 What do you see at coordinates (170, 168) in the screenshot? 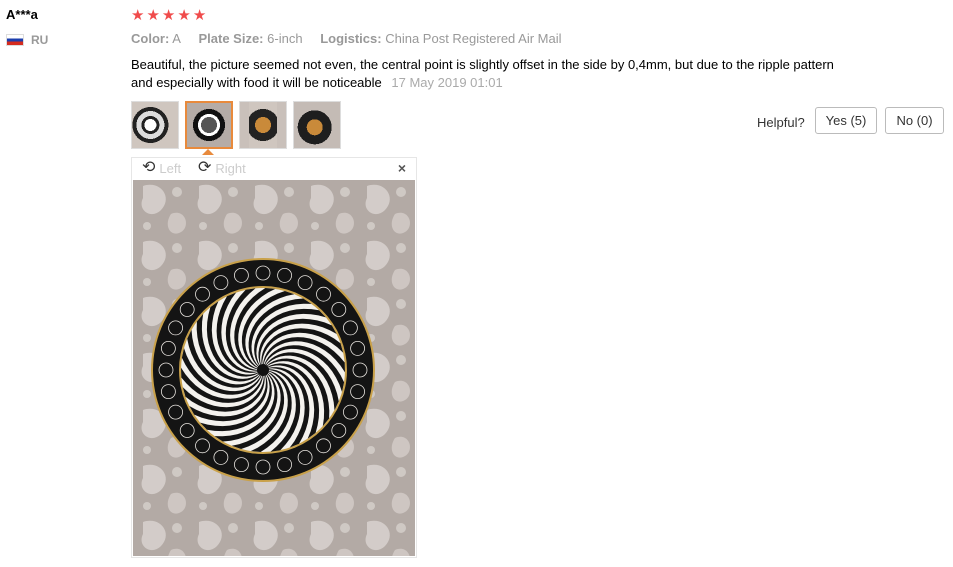
I see `rotate-left-label: Left` at bounding box center [170, 168].